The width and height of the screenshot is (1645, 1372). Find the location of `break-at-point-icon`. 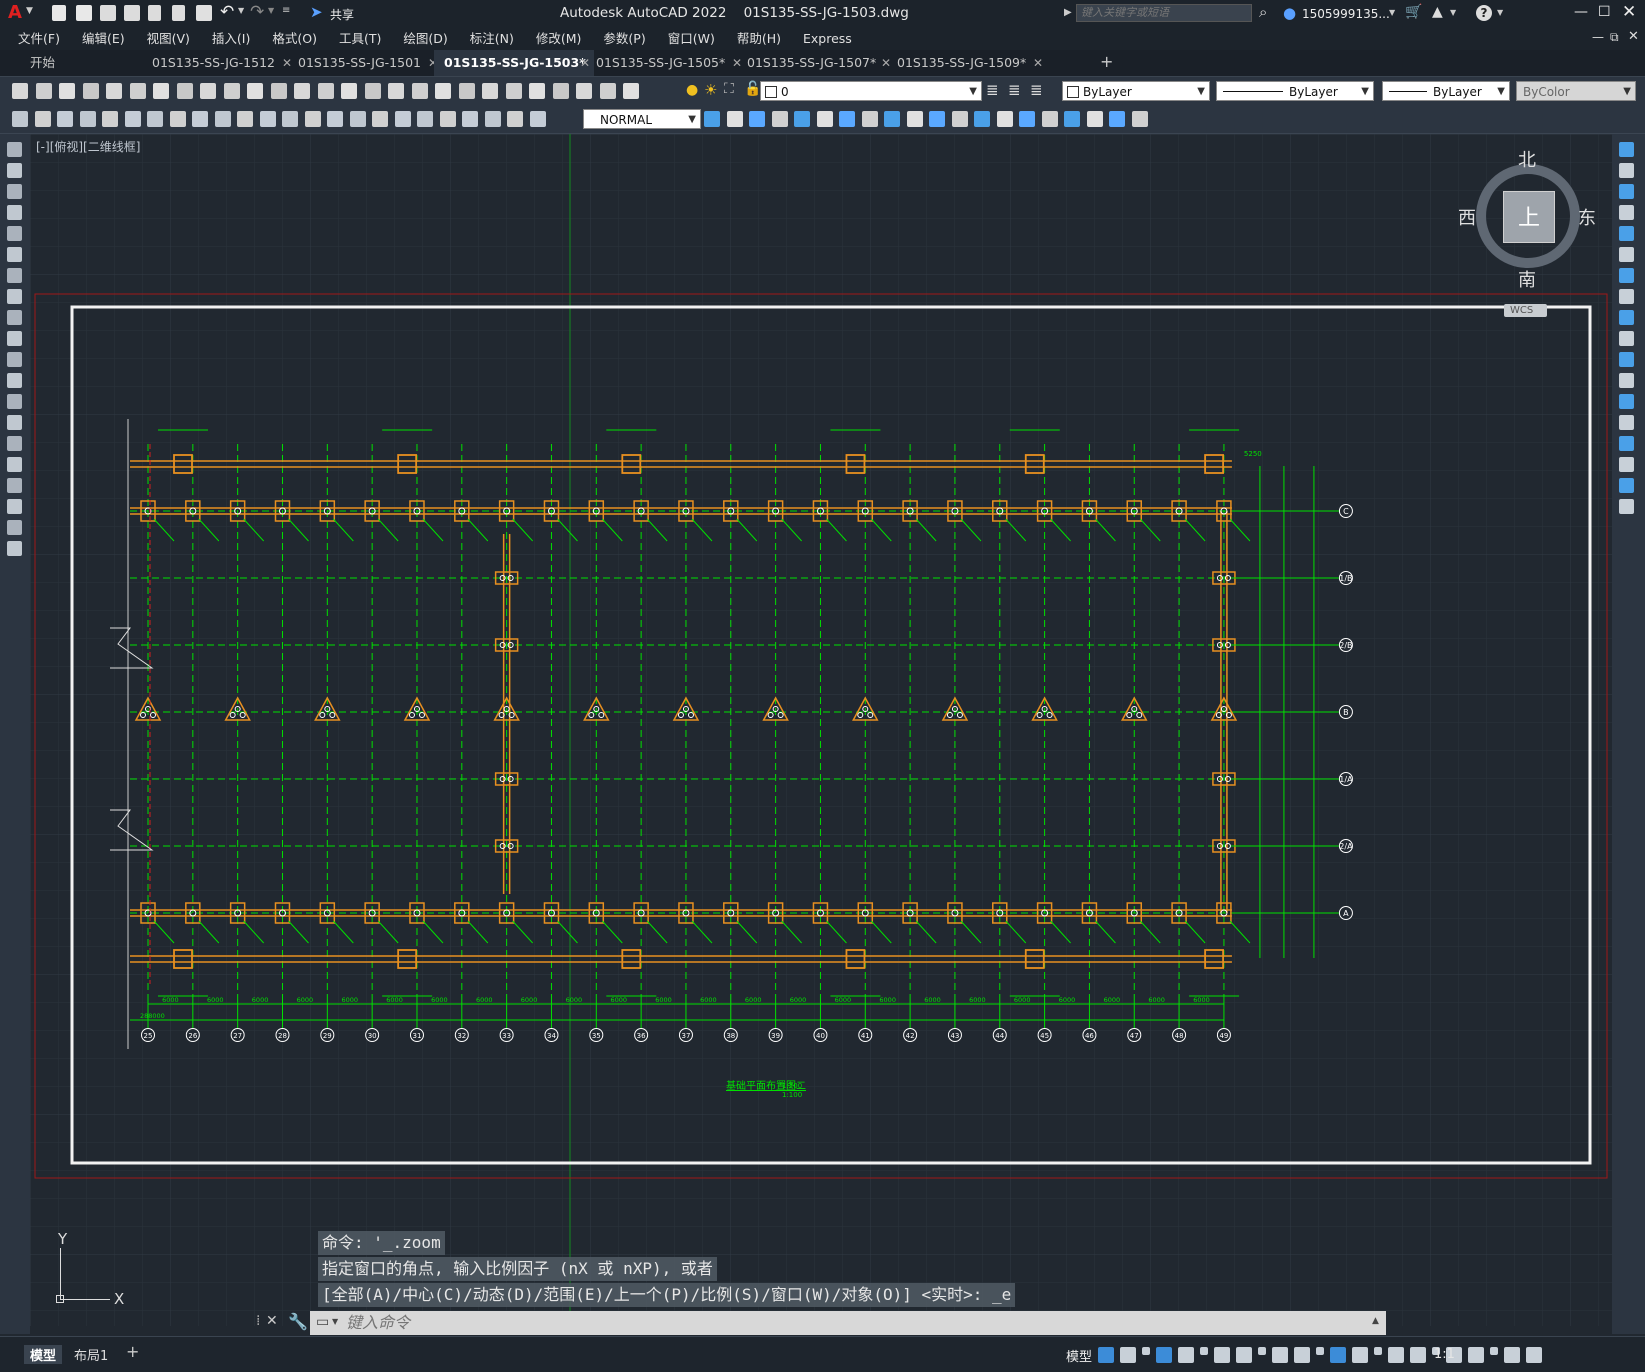

break-at-point-icon is located at coordinates (1626, 380).